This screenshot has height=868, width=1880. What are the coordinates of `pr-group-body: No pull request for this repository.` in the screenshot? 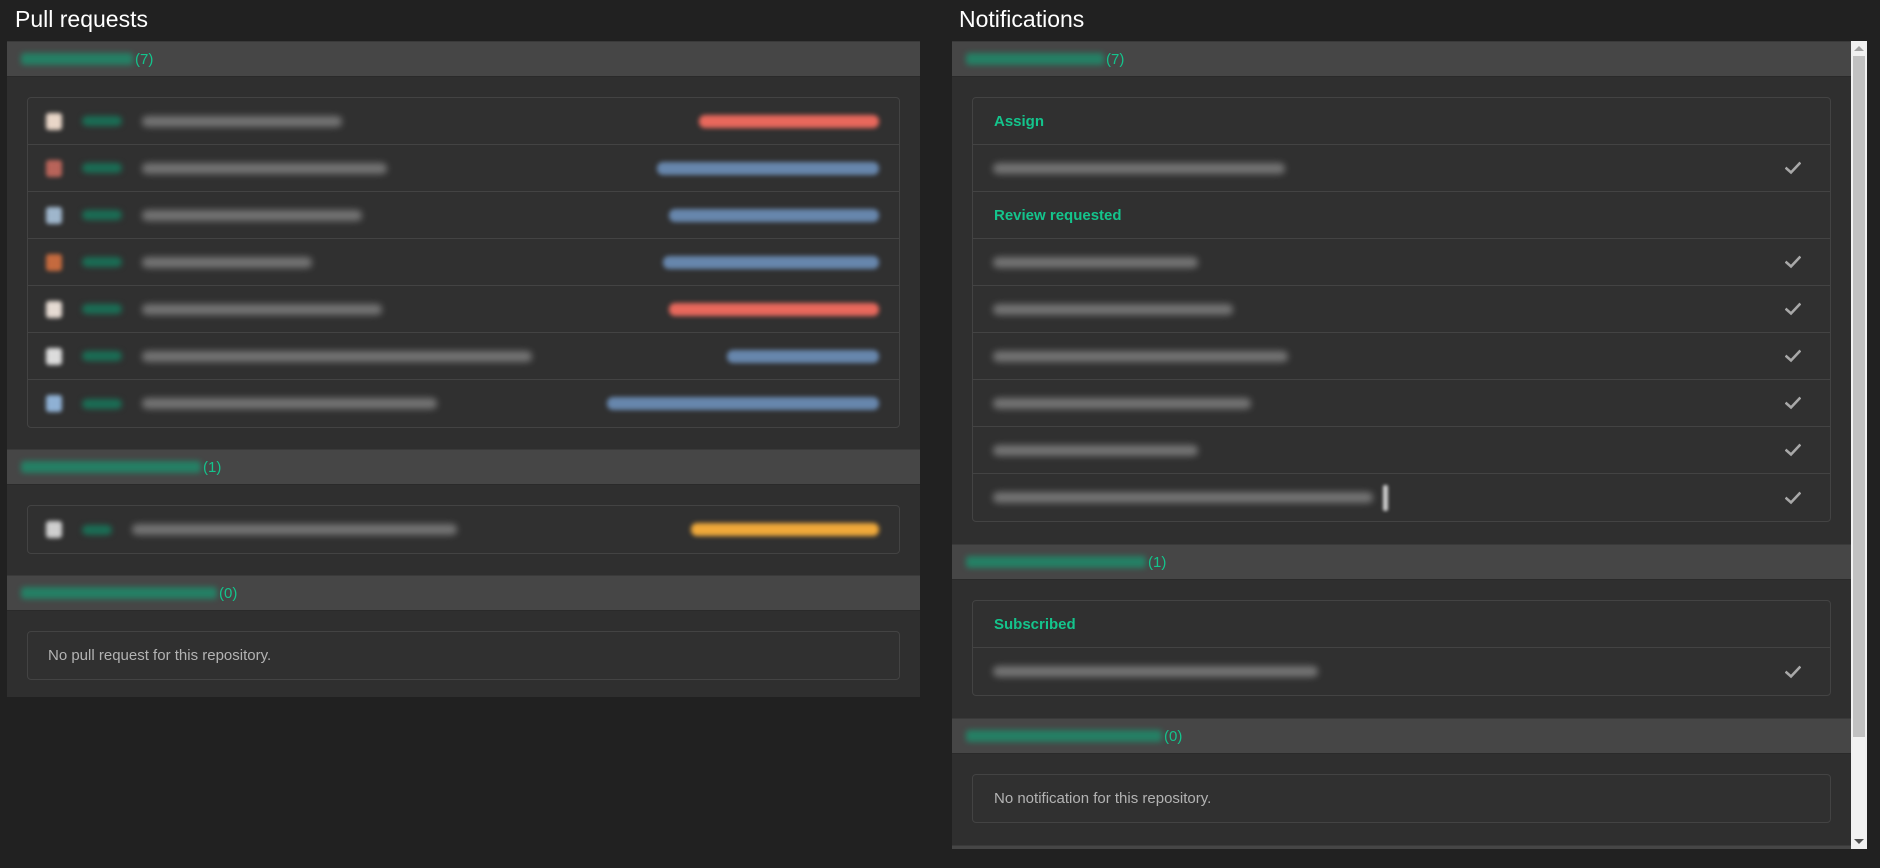 It's located at (463, 656).